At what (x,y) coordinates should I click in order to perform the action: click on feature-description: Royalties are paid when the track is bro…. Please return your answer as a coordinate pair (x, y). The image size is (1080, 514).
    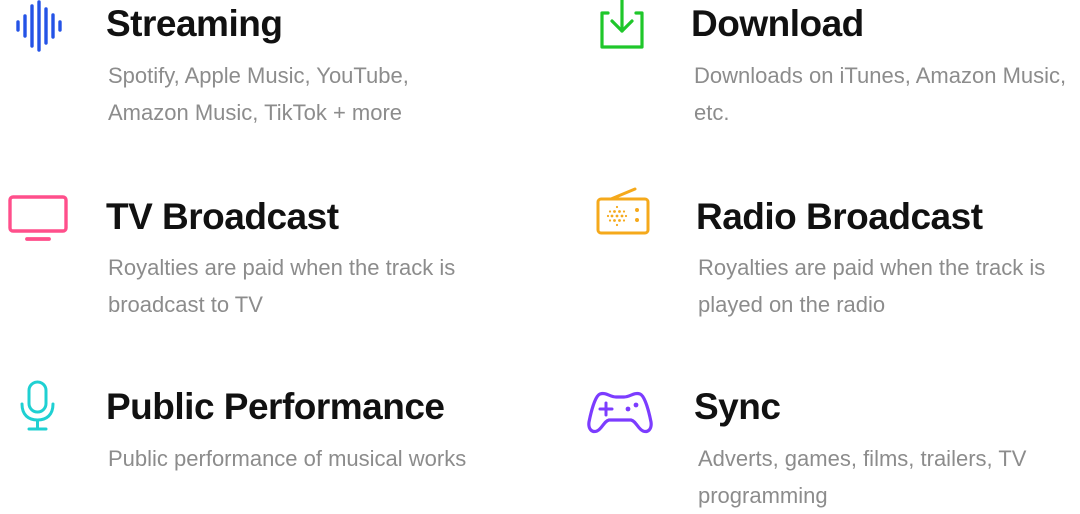
    Looking at the image, I should click on (282, 286).